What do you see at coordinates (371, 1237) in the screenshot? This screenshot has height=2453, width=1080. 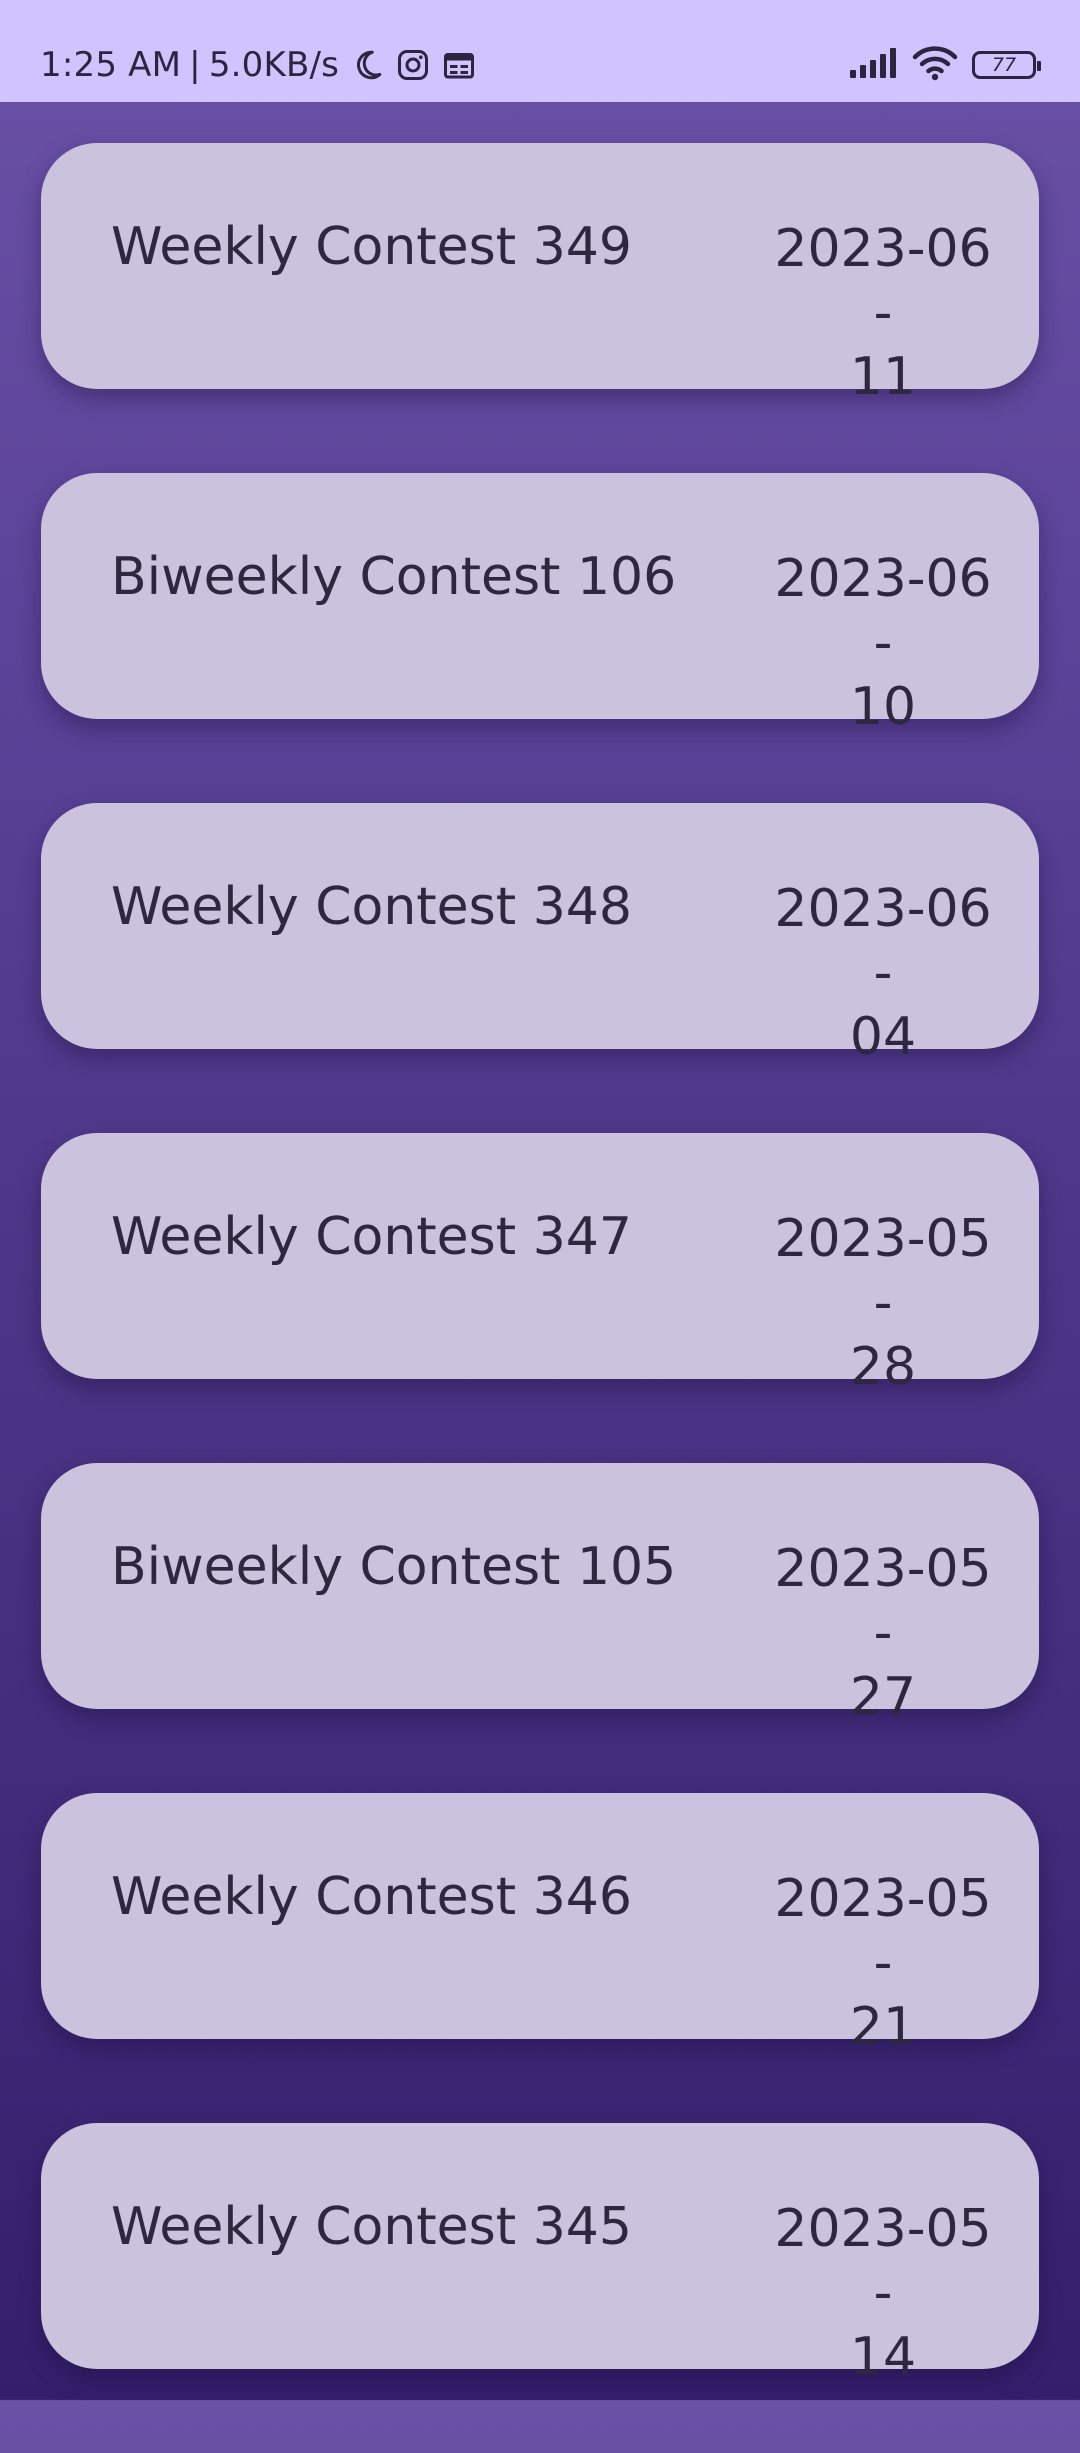 I see `contest-title: Weekly Contest 347` at bounding box center [371, 1237].